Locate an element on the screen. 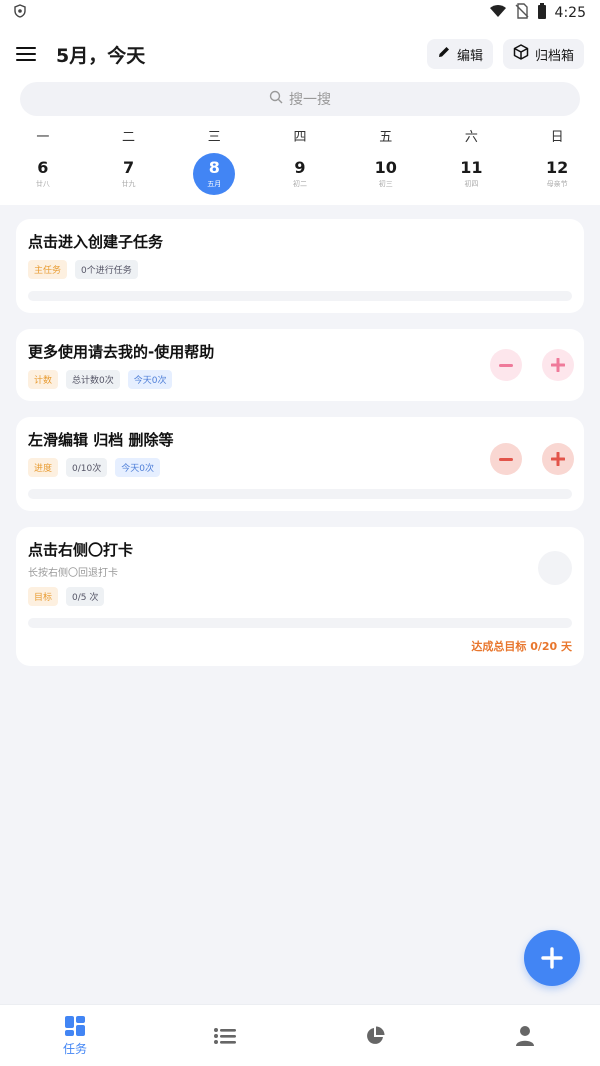  status-right: 4:25 is located at coordinates (537, 13).